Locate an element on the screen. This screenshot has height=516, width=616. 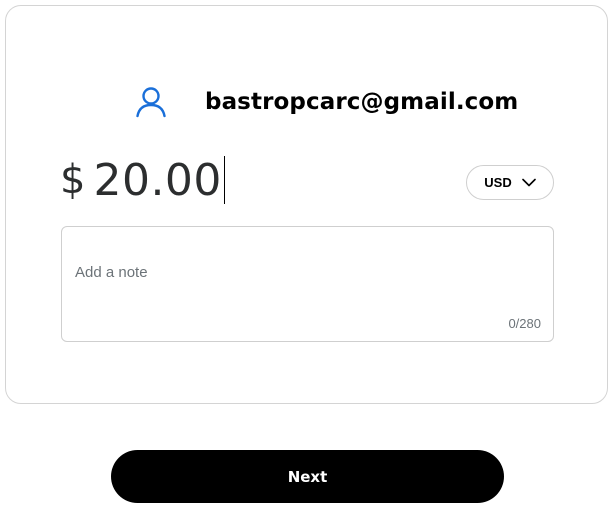
chevron-down-icon is located at coordinates (528, 183).